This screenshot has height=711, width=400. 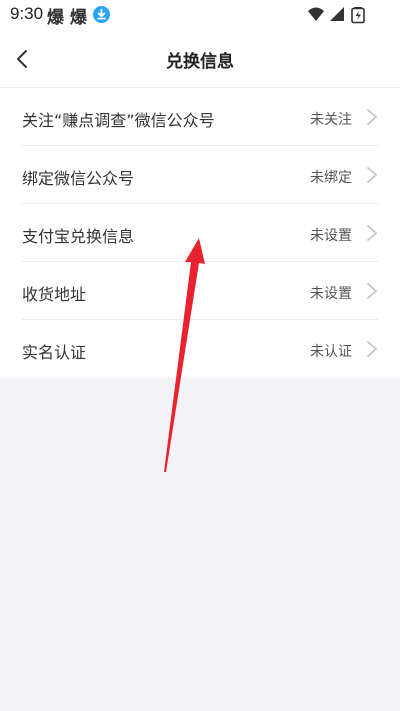 I want to click on page-title: 兑换信息, so click(x=200, y=62).